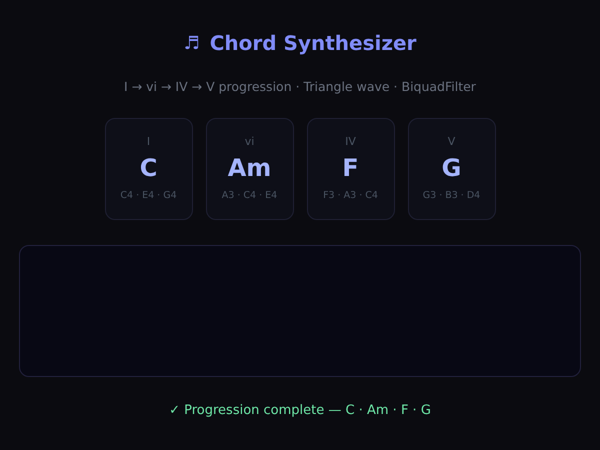  I want to click on app-title: Chord Synthesizer, so click(313, 43).